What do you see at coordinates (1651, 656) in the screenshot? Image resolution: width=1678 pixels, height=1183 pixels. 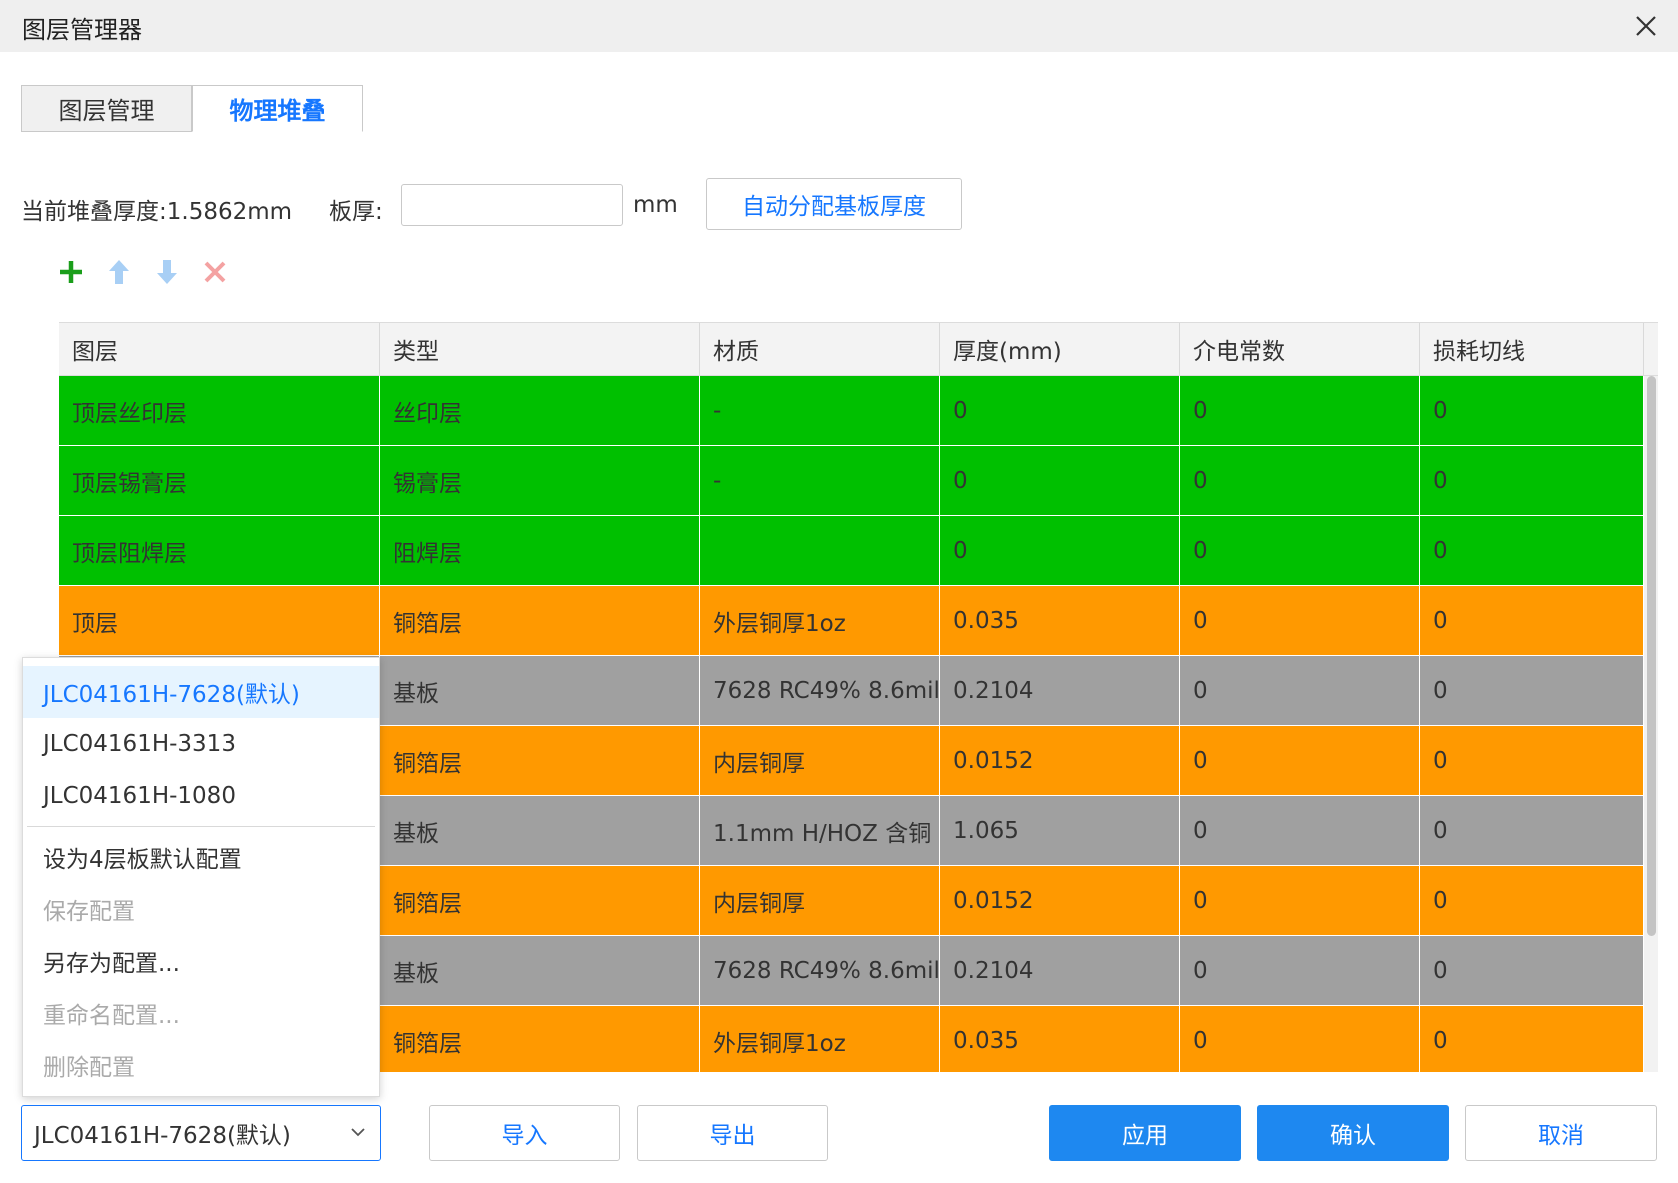 I see `scrollbar-thumb` at bounding box center [1651, 656].